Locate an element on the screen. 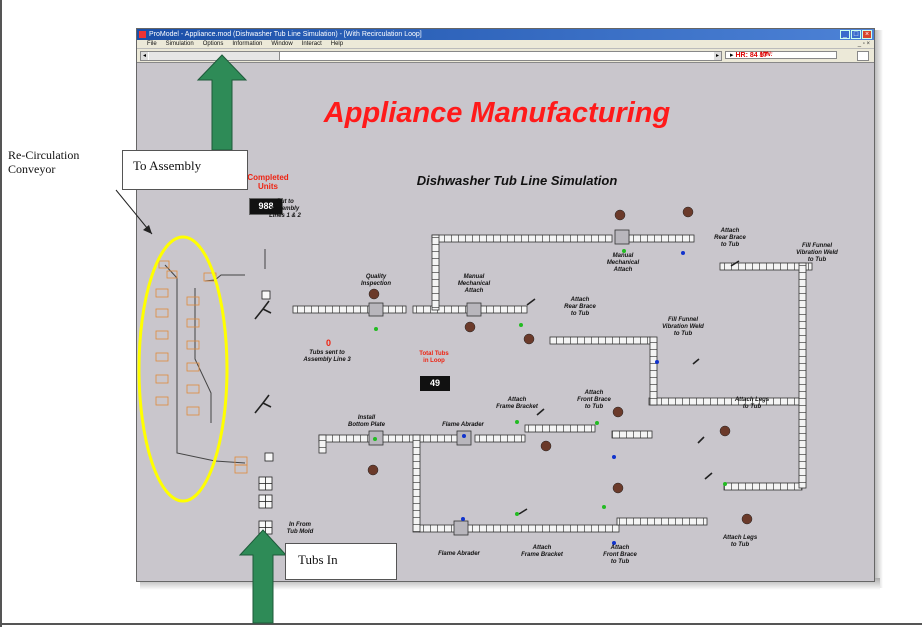 The height and width of the screenshot is (627, 922). label-attach-front-brace-mid: Attach Front Brace to Tub is located at coordinates (594, 400).